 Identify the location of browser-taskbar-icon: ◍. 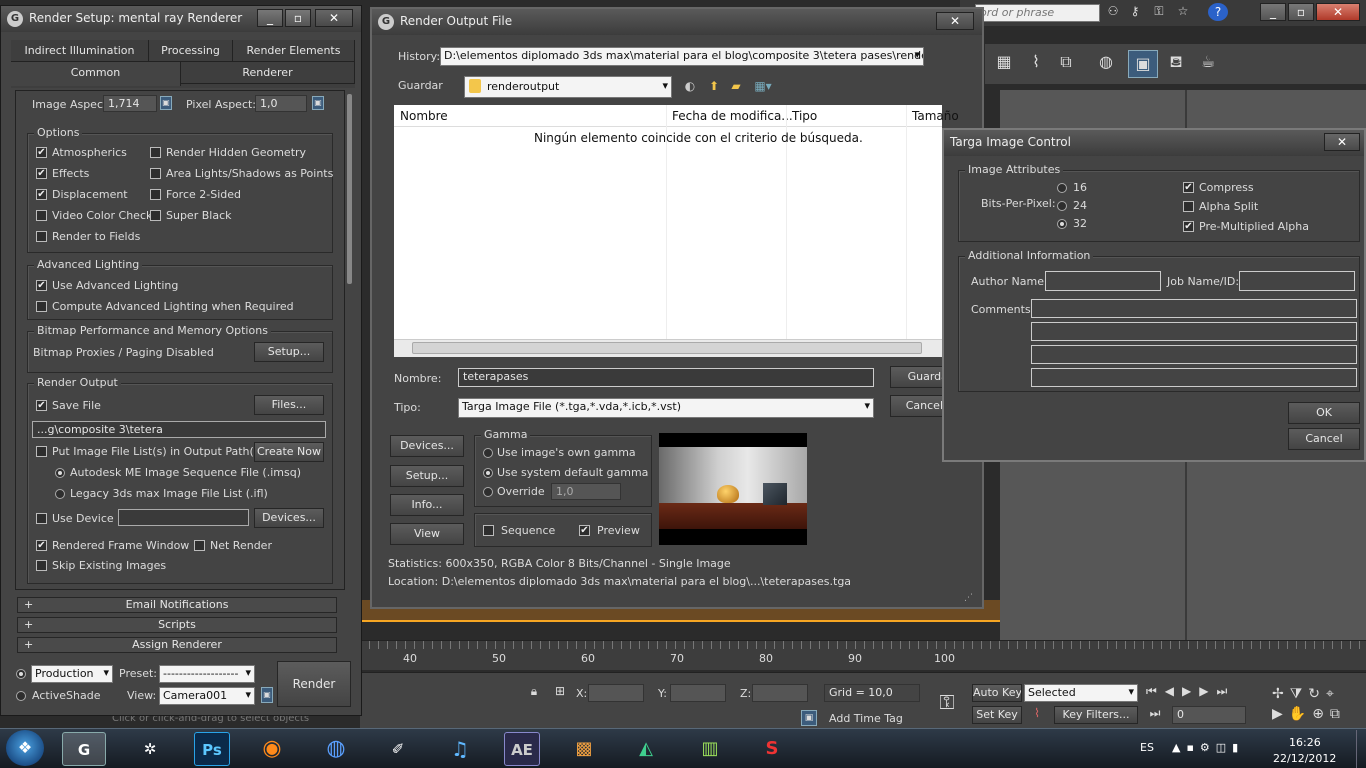
(336, 749).